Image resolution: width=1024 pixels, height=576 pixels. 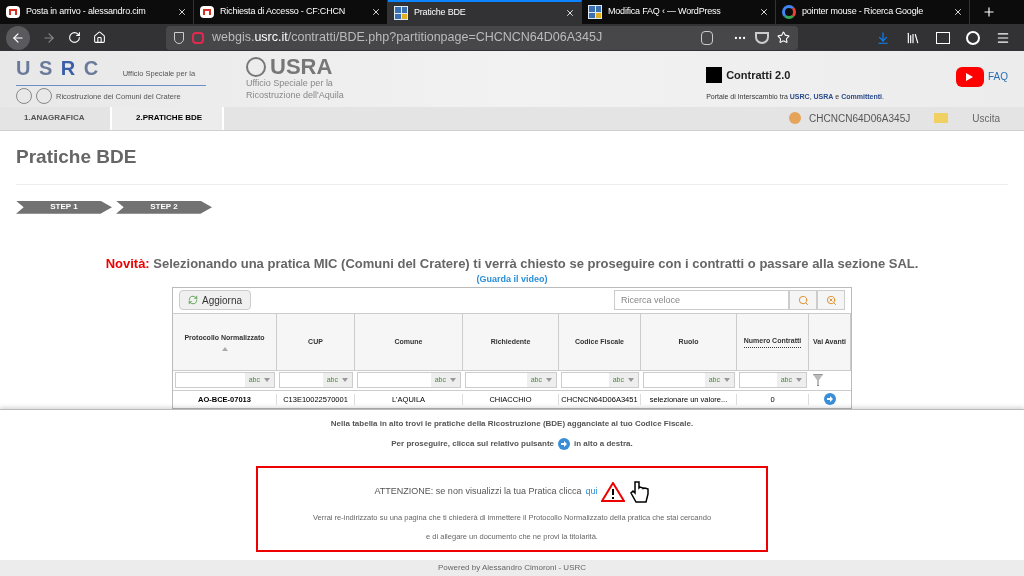 What do you see at coordinates (168, 118) in the screenshot?
I see `step-tab: 2.PRATICHE BDE` at bounding box center [168, 118].